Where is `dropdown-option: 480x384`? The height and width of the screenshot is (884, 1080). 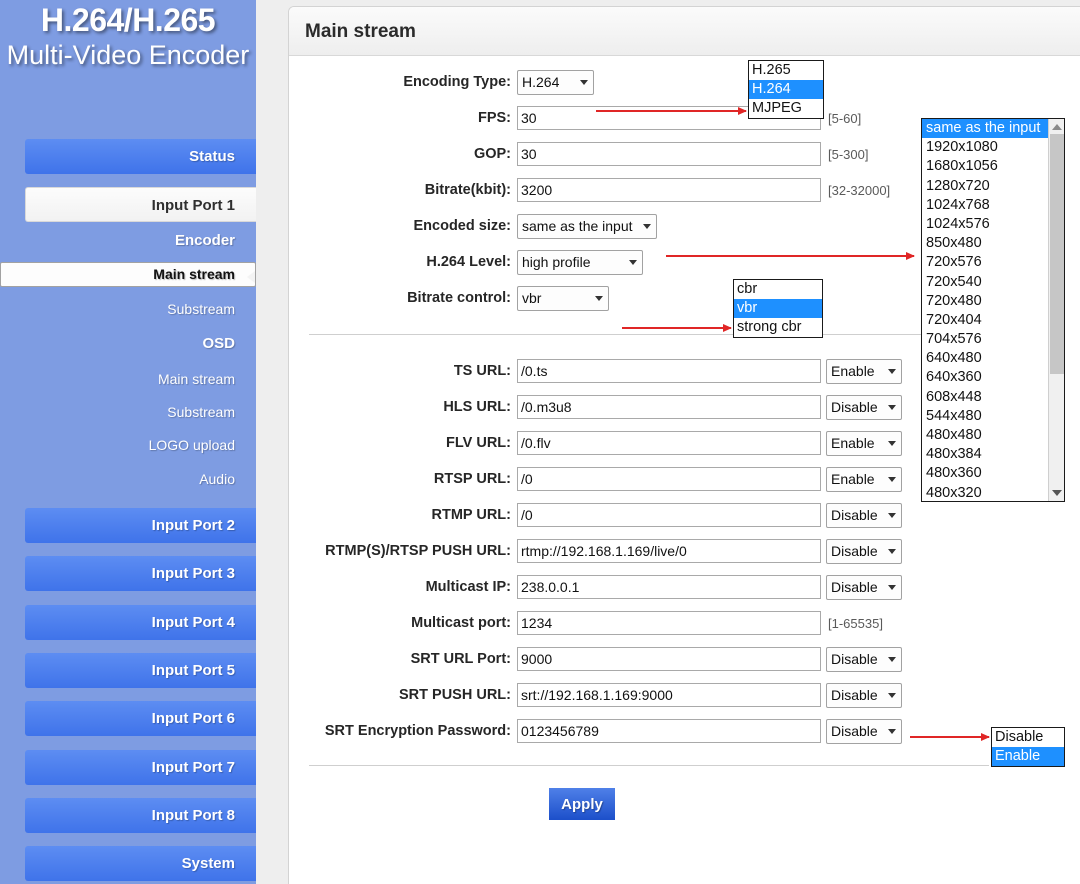 dropdown-option: 480x384 is located at coordinates (985, 454).